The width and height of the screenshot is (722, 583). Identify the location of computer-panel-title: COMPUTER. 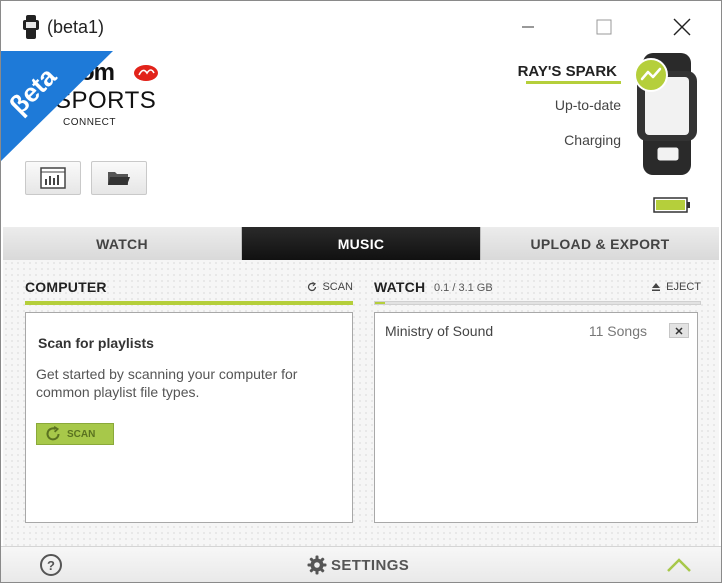
(66, 287).